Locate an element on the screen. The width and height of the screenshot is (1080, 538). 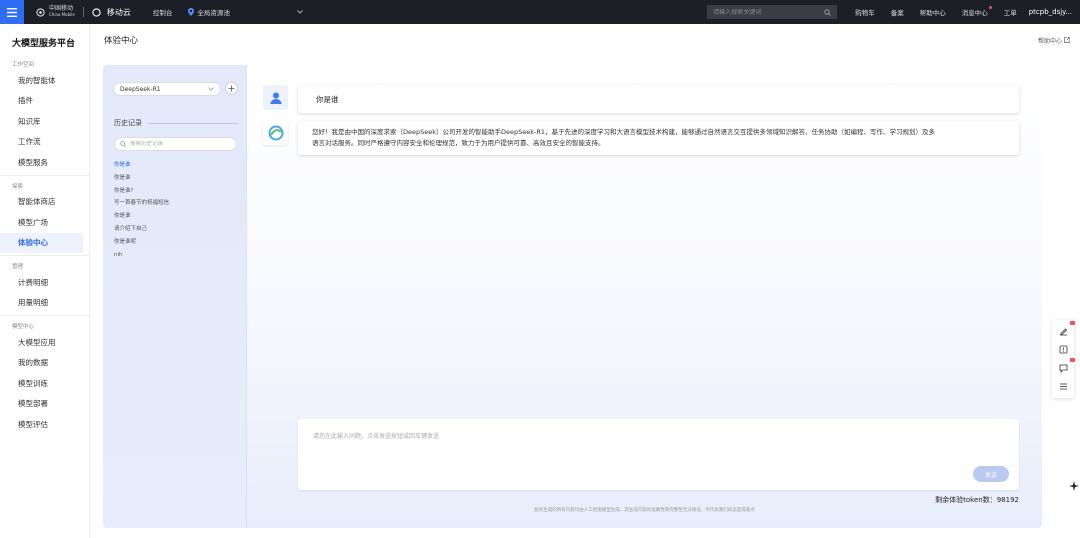
location-pin-icon is located at coordinates (191, 12).